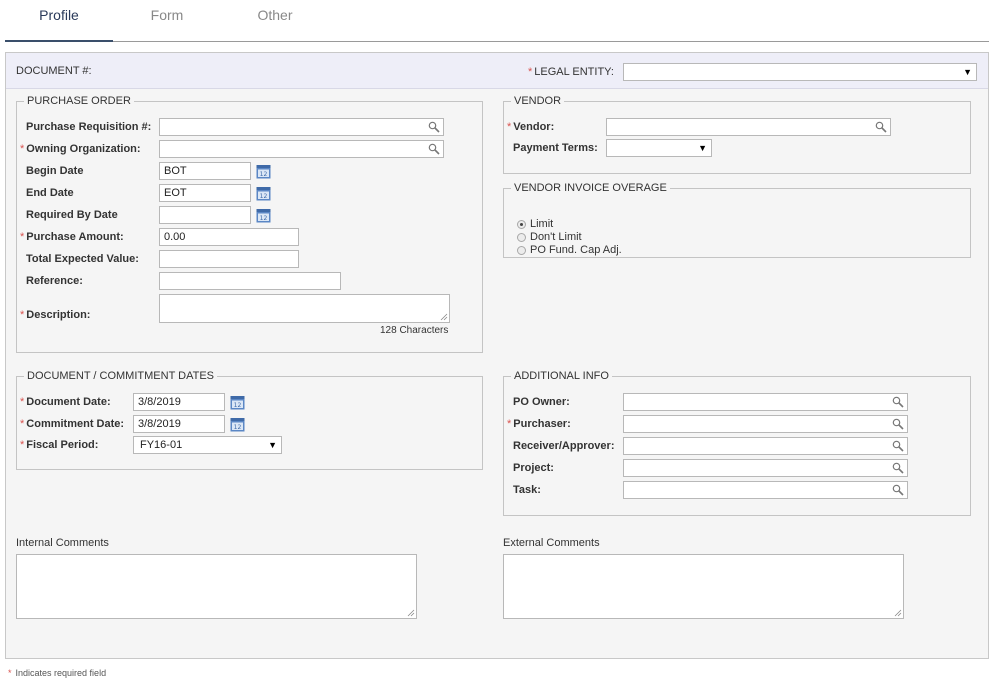 This screenshot has width=999, height=689. I want to click on description-label: * Description:, so click(55, 315).